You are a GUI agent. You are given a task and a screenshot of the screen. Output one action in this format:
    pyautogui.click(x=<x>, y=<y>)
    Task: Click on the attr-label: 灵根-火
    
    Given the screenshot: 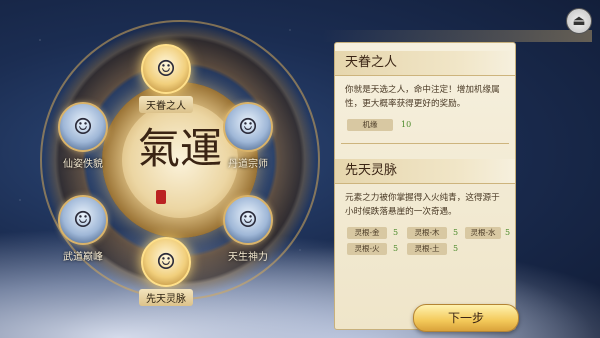 What is the action you would take?
    pyautogui.click(x=367, y=249)
    